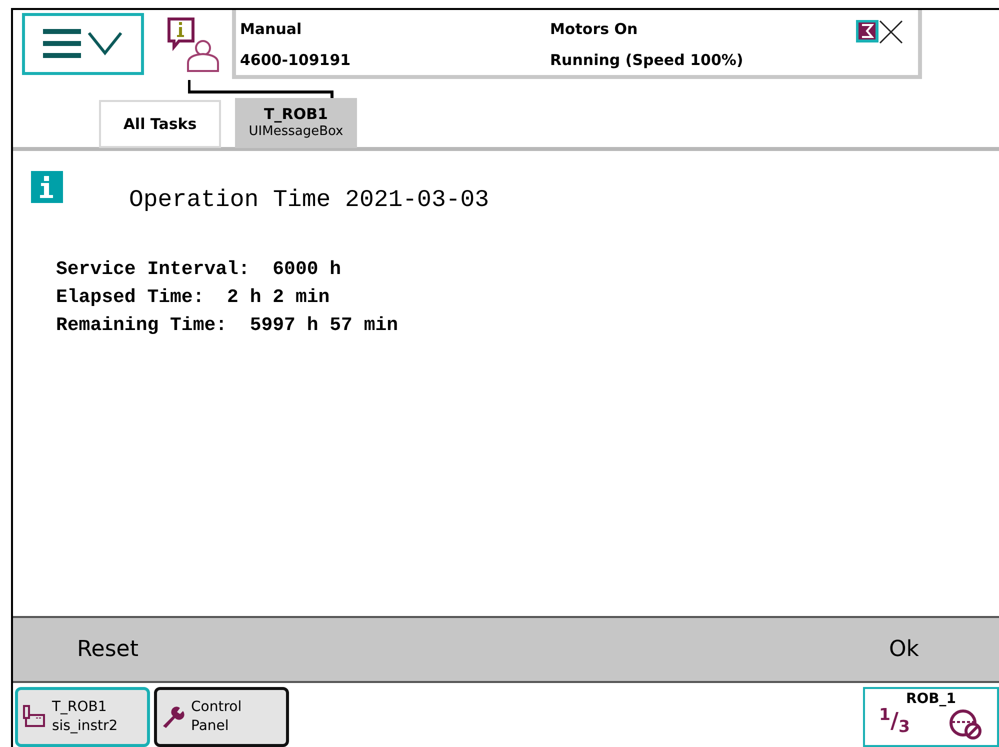  Describe the element at coordinates (647, 60) in the screenshot. I see `run-state: Running (Speed 100%)` at that location.